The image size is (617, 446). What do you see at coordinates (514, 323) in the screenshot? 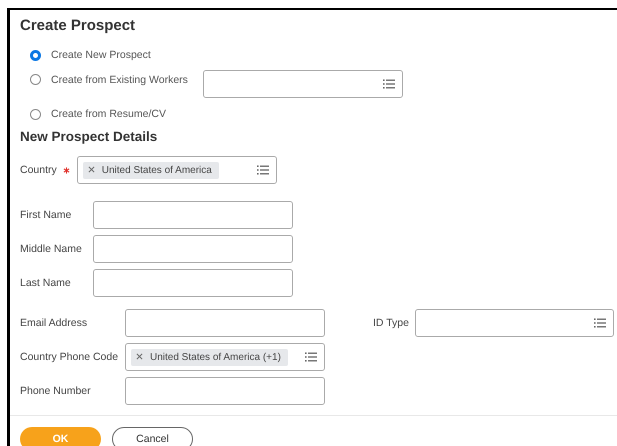
I see `id-type-field` at bounding box center [514, 323].